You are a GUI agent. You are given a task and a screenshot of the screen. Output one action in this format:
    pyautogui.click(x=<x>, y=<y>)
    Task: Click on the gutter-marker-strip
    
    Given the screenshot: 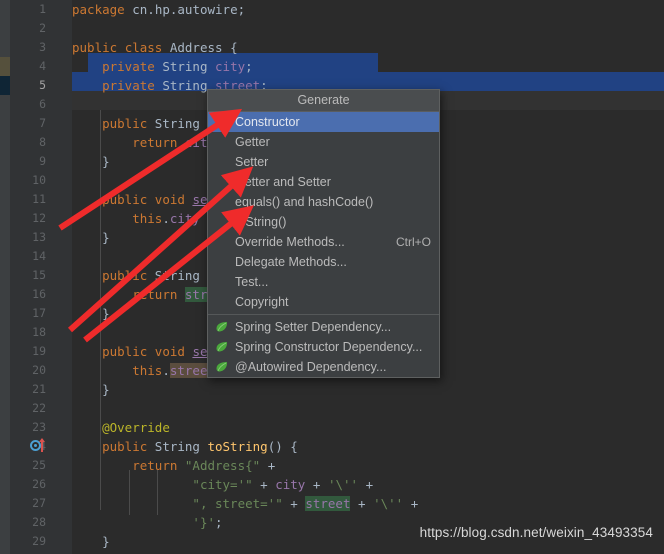 What is the action you would take?
    pyautogui.click(x=5, y=277)
    